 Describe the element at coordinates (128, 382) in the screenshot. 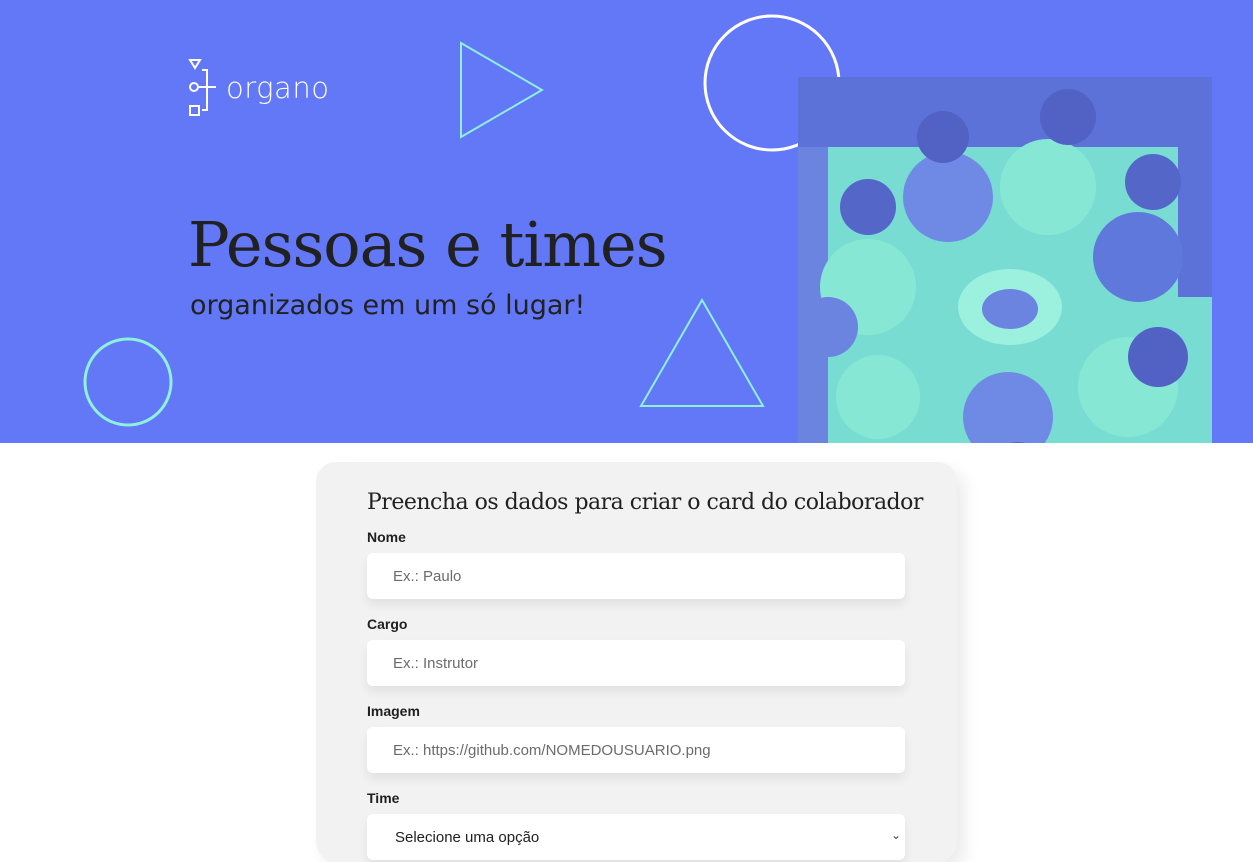

I see `circle-decoration-left` at that location.